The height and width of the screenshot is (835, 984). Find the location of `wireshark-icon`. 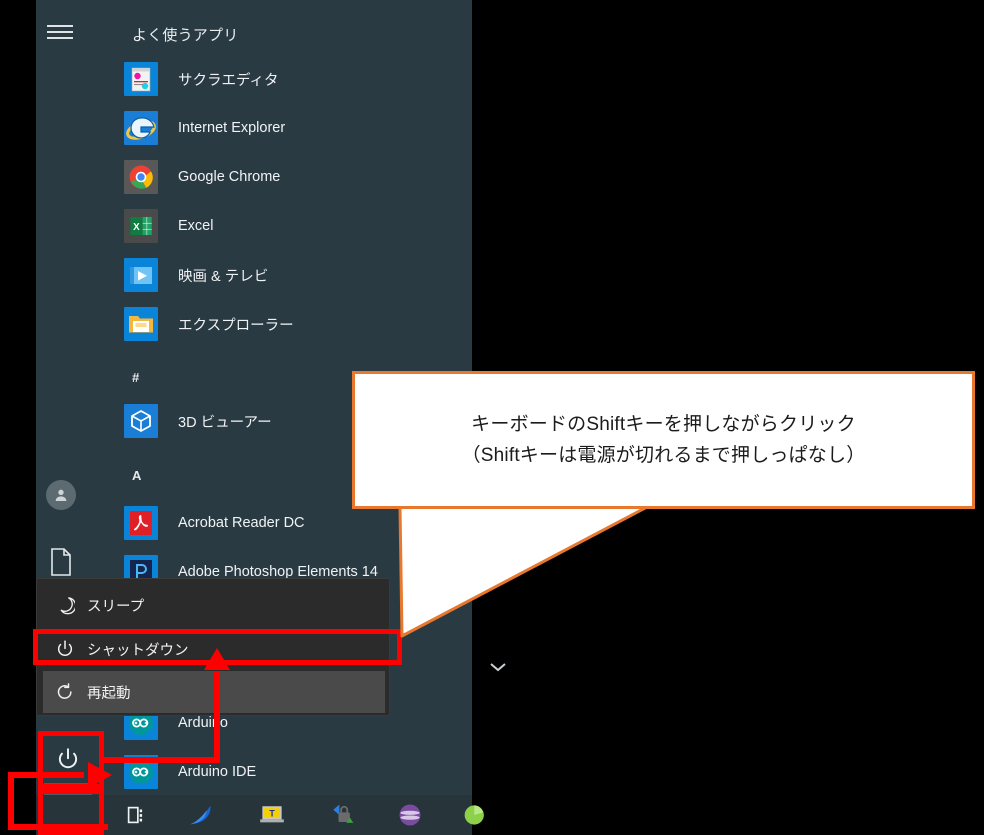

wireshark-icon is located at coordinates (202, 815).